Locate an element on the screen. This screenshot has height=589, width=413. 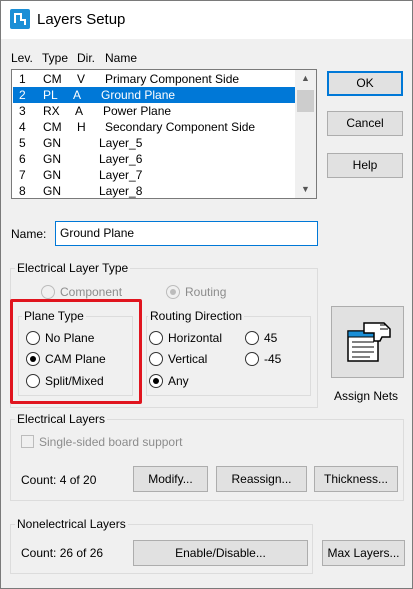
any-radio is located at coordinates (156, 381).